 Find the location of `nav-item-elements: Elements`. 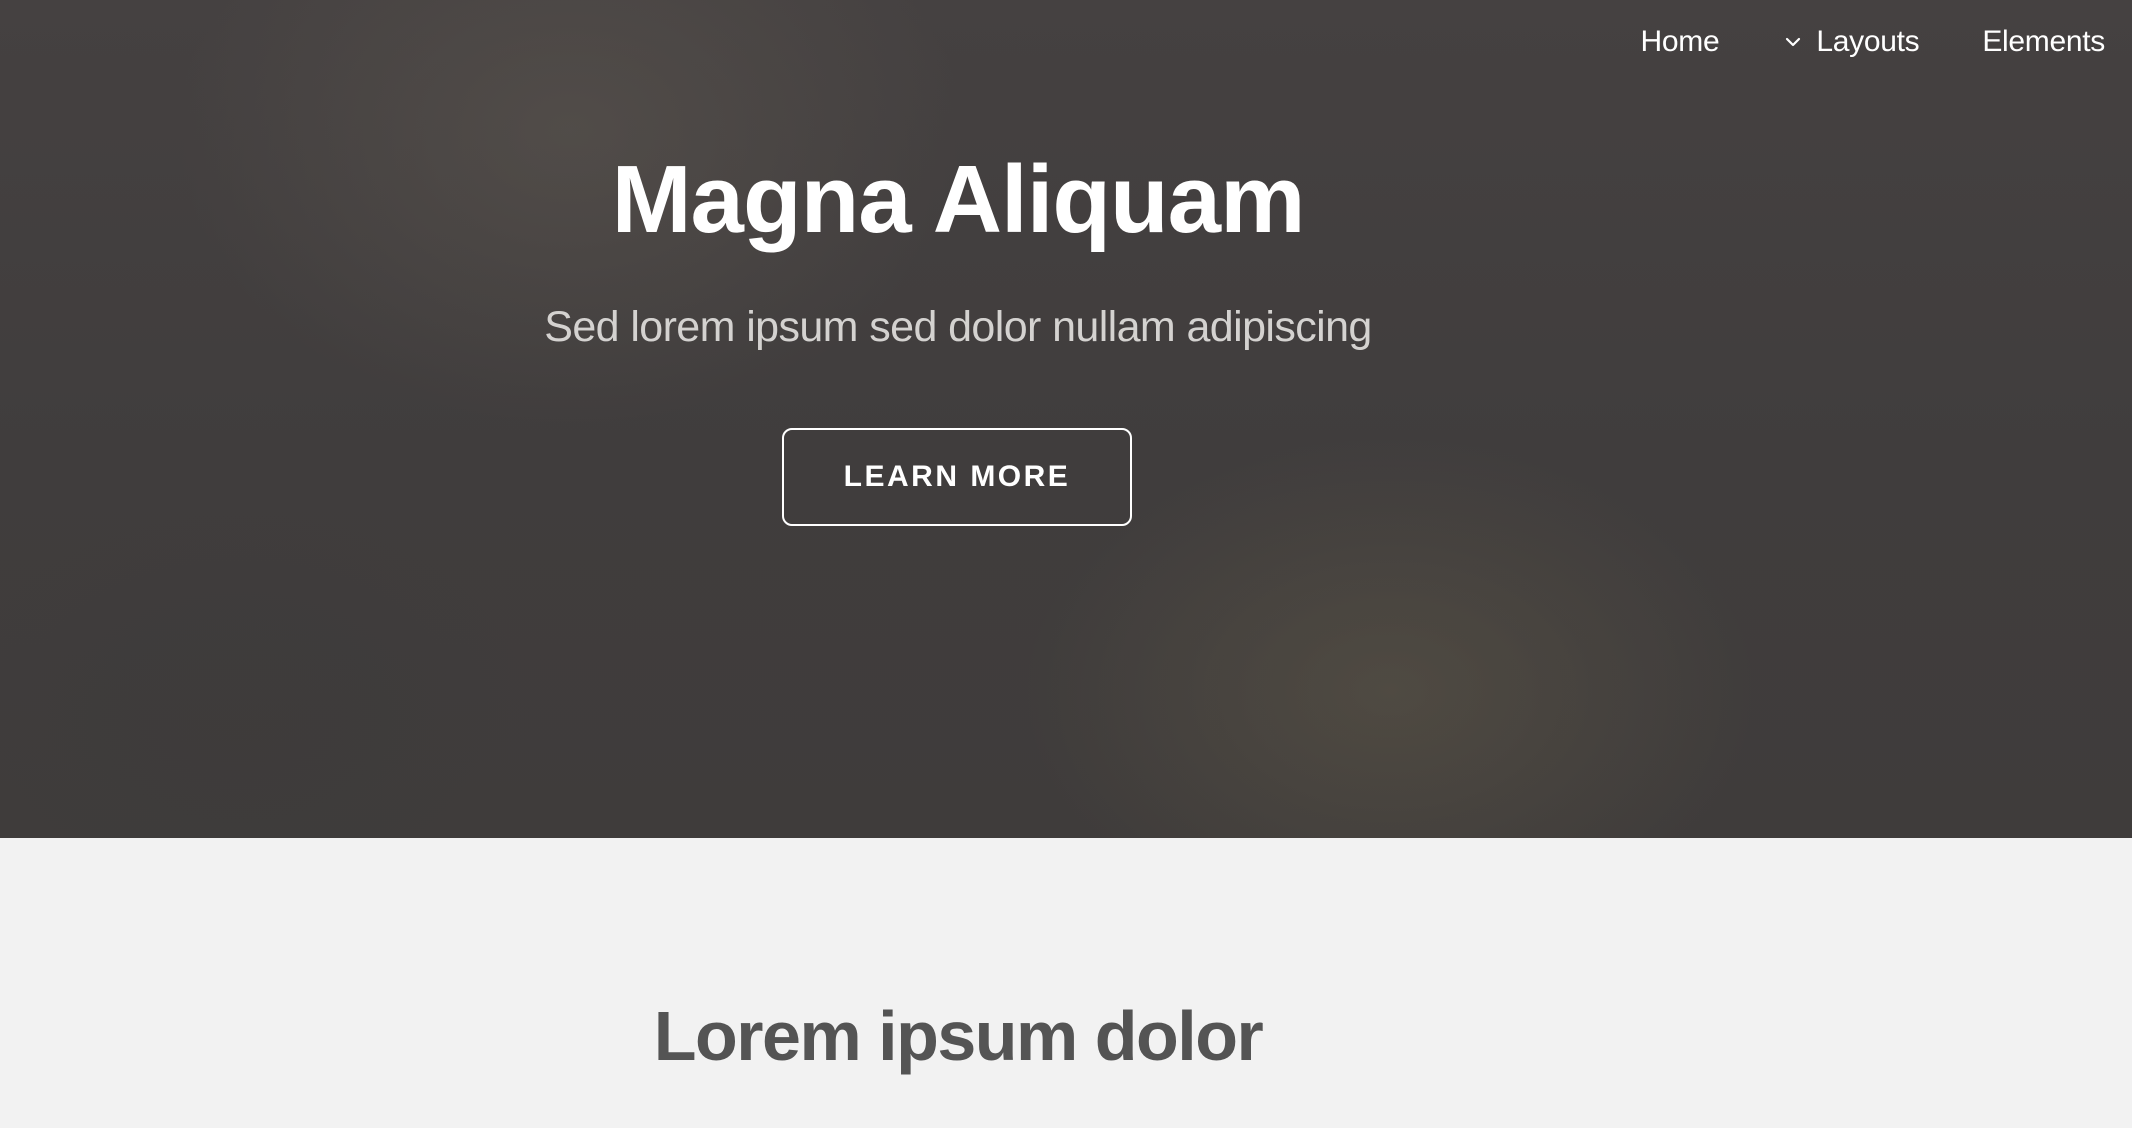

nav-item-elements: Elements is located at coordinates (2043, 42).